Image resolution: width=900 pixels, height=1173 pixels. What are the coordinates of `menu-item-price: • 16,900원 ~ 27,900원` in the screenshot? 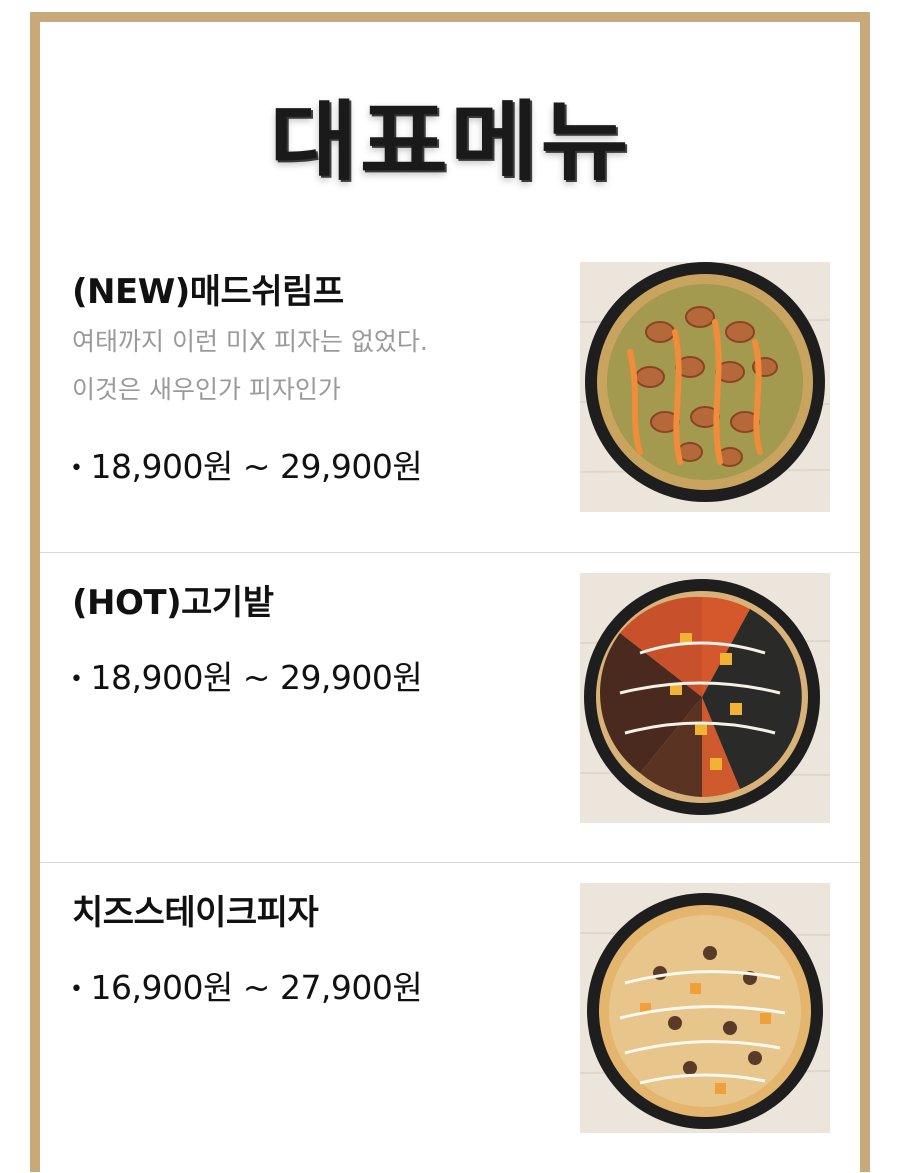 It's located at (246, 985).